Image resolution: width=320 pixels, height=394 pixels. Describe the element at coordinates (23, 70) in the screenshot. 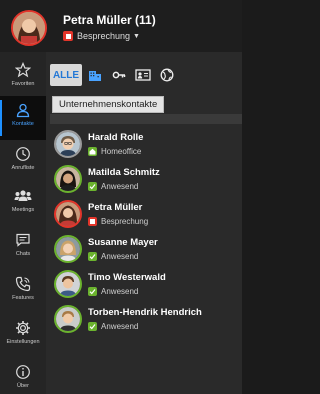

I see `star-icon` at that location.